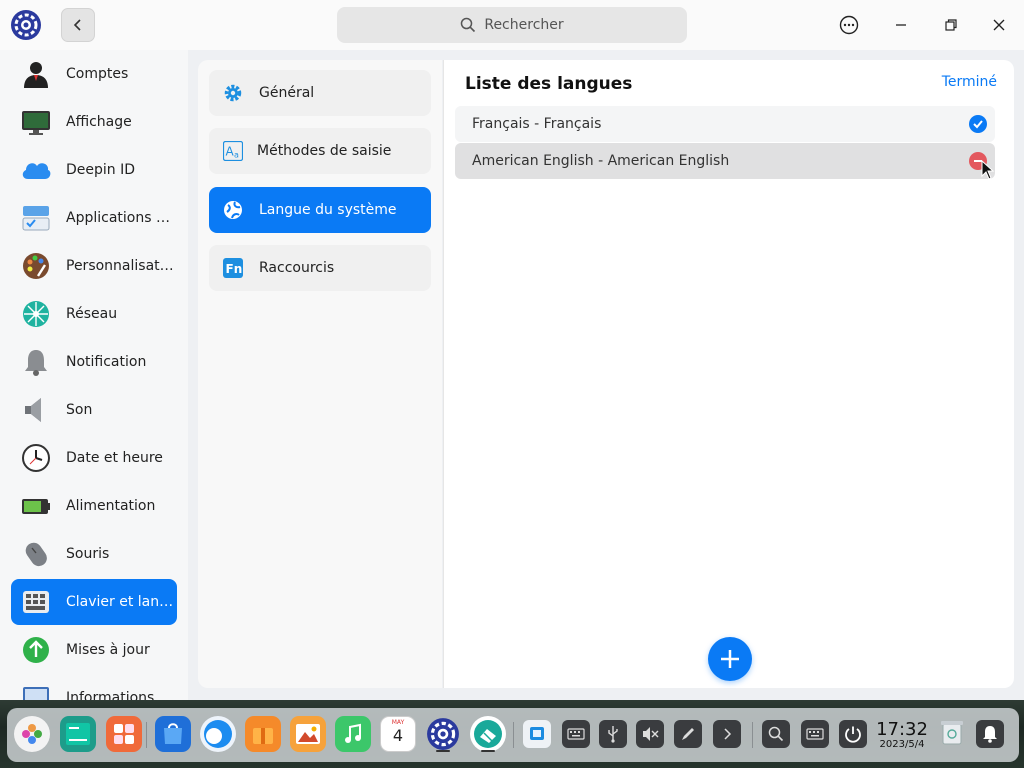  Describe the element at coordinates (524, 25) in the screenshot. I see `search-placeholder: Rechercher` at that location.